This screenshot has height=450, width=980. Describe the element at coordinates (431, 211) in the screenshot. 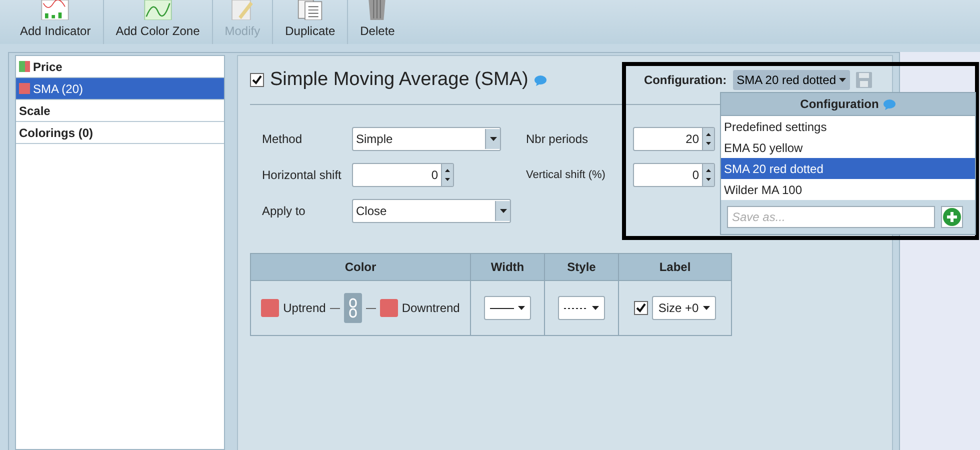

I see `select-field: Close` at that location.